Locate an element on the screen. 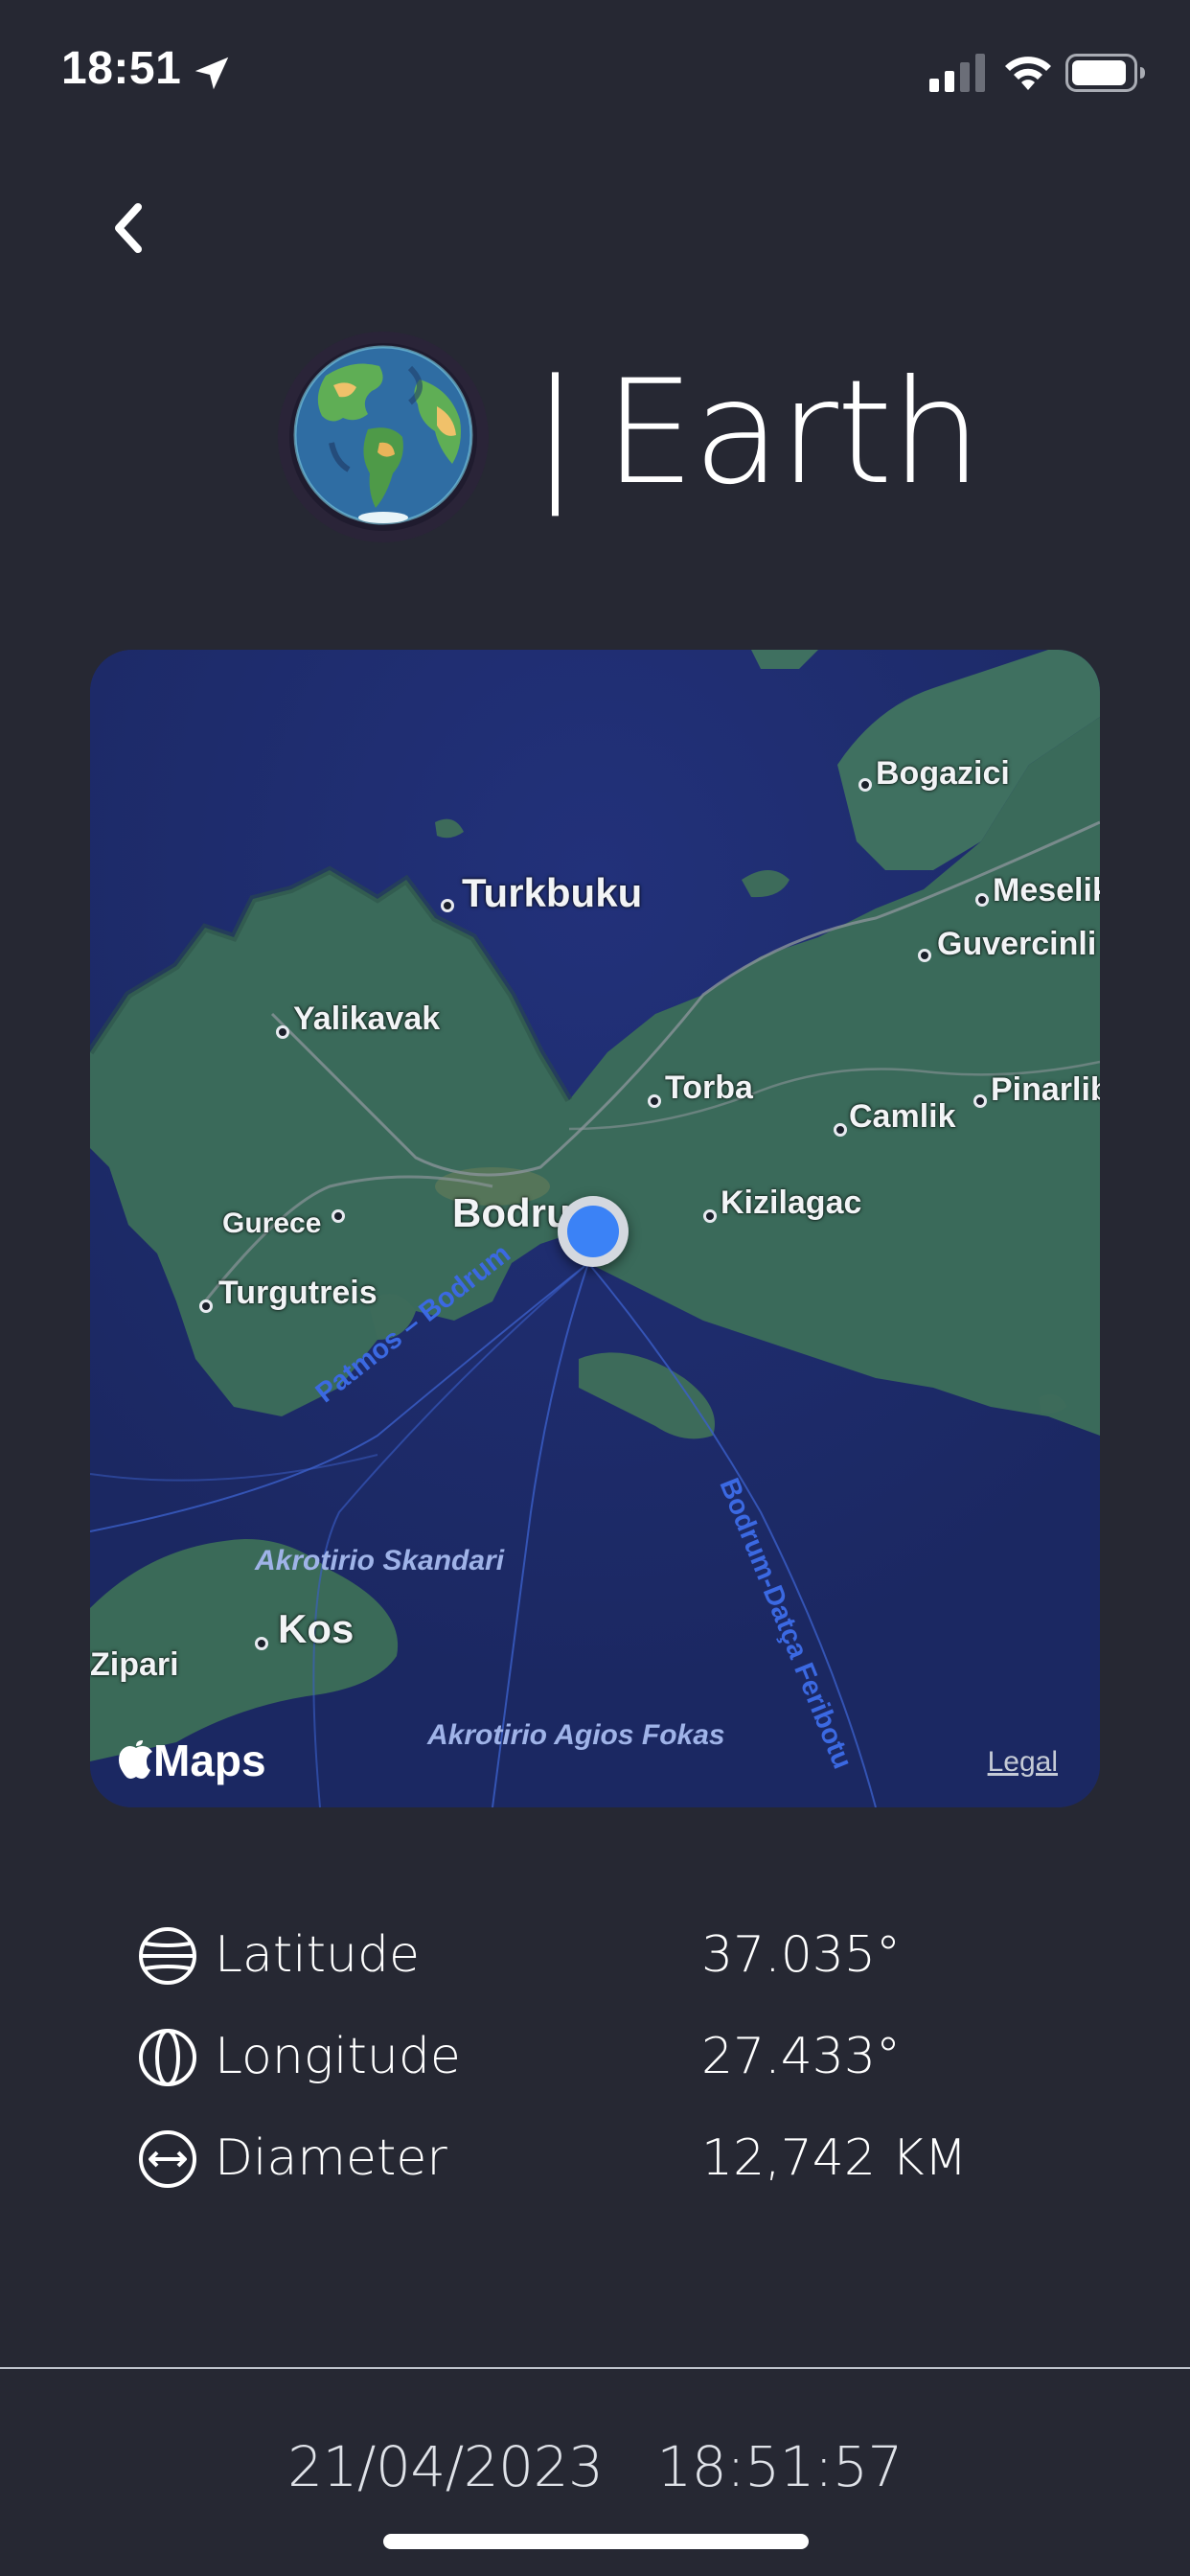 Image resolution: width=1190 pixels, height=2576 pixels. longitude-globe-icon is located at coordinates (167, 2057).